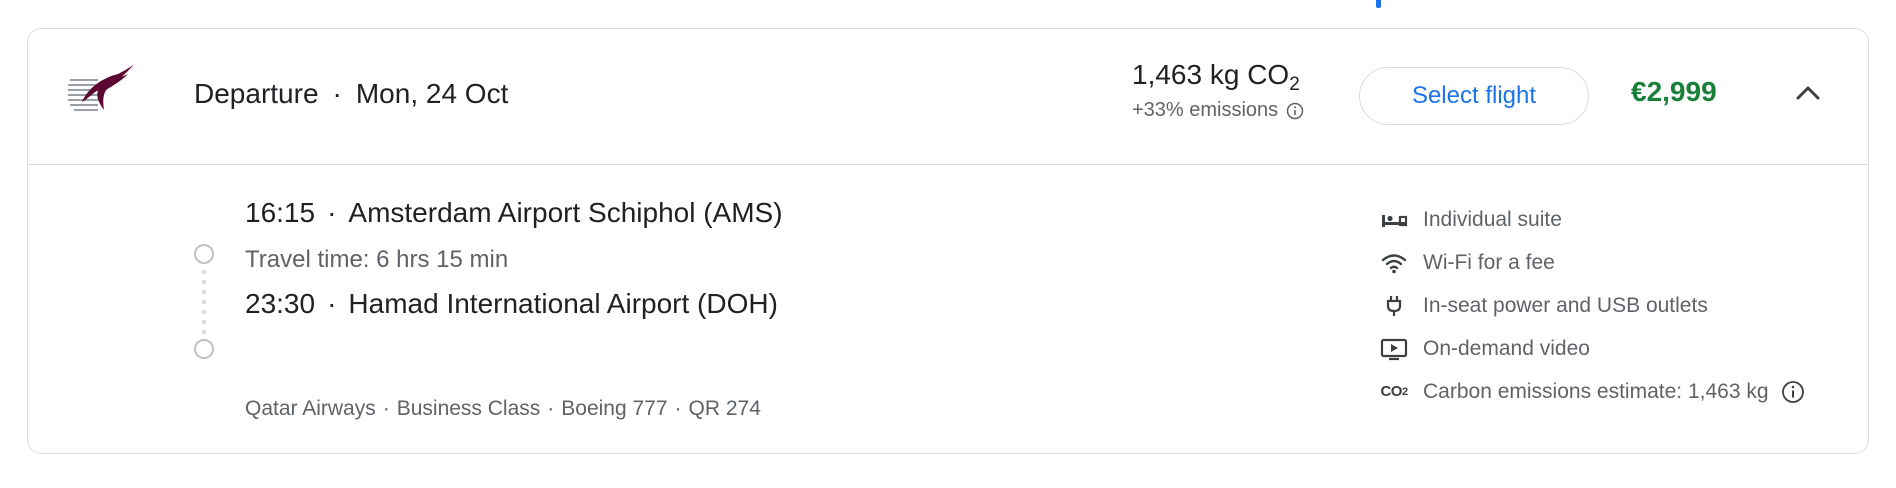  What do you see at coordinates (1404, 391) in the screenshot?
I see `co2-icon-sub: 2` at bounding box center [1404, 391].